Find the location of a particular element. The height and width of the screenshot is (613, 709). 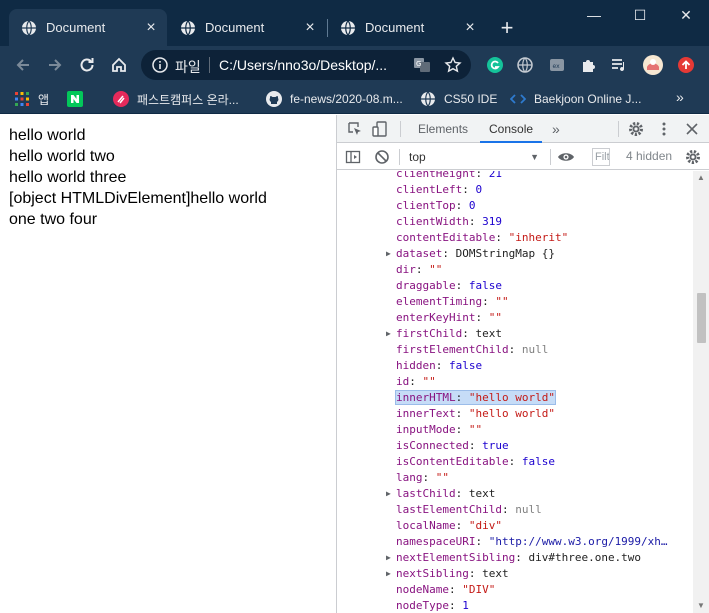

property-key: firstElementChild is located at coordinates (452, 349).